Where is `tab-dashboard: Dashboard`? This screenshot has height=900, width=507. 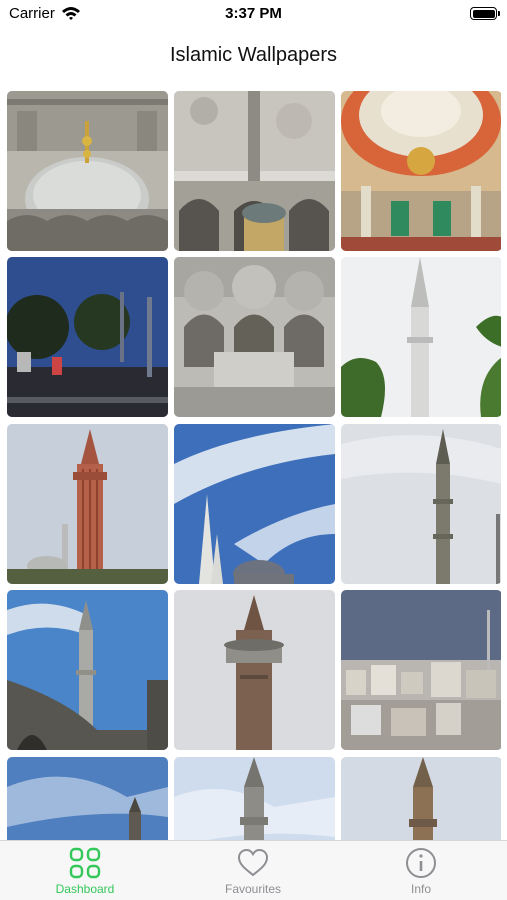 tab-dashboard: Dashboard is located at coordinates (85, 873).